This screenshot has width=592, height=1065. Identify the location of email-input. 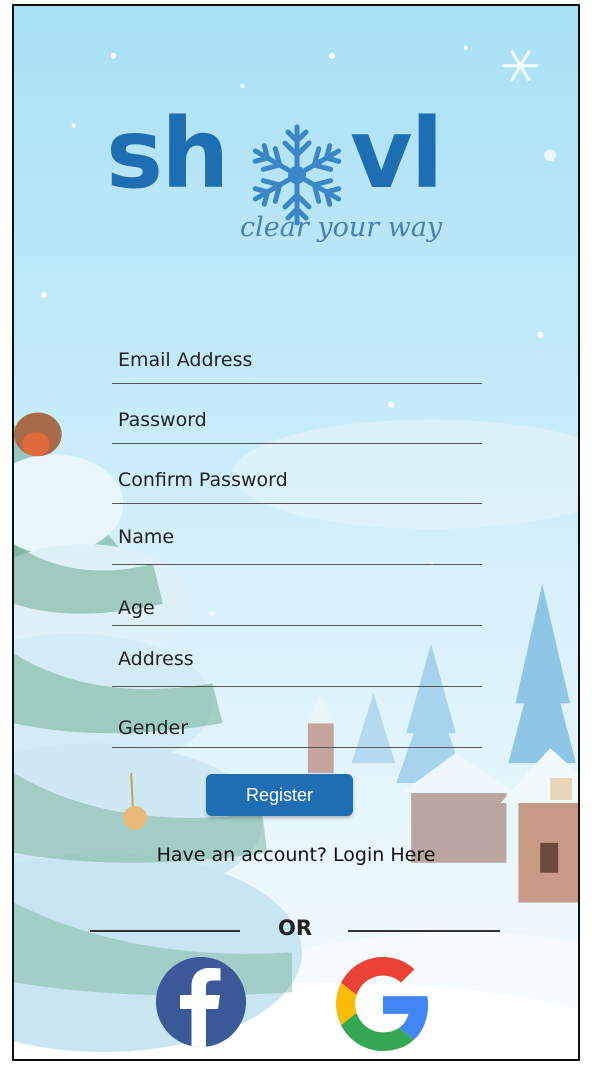
(299, 353).